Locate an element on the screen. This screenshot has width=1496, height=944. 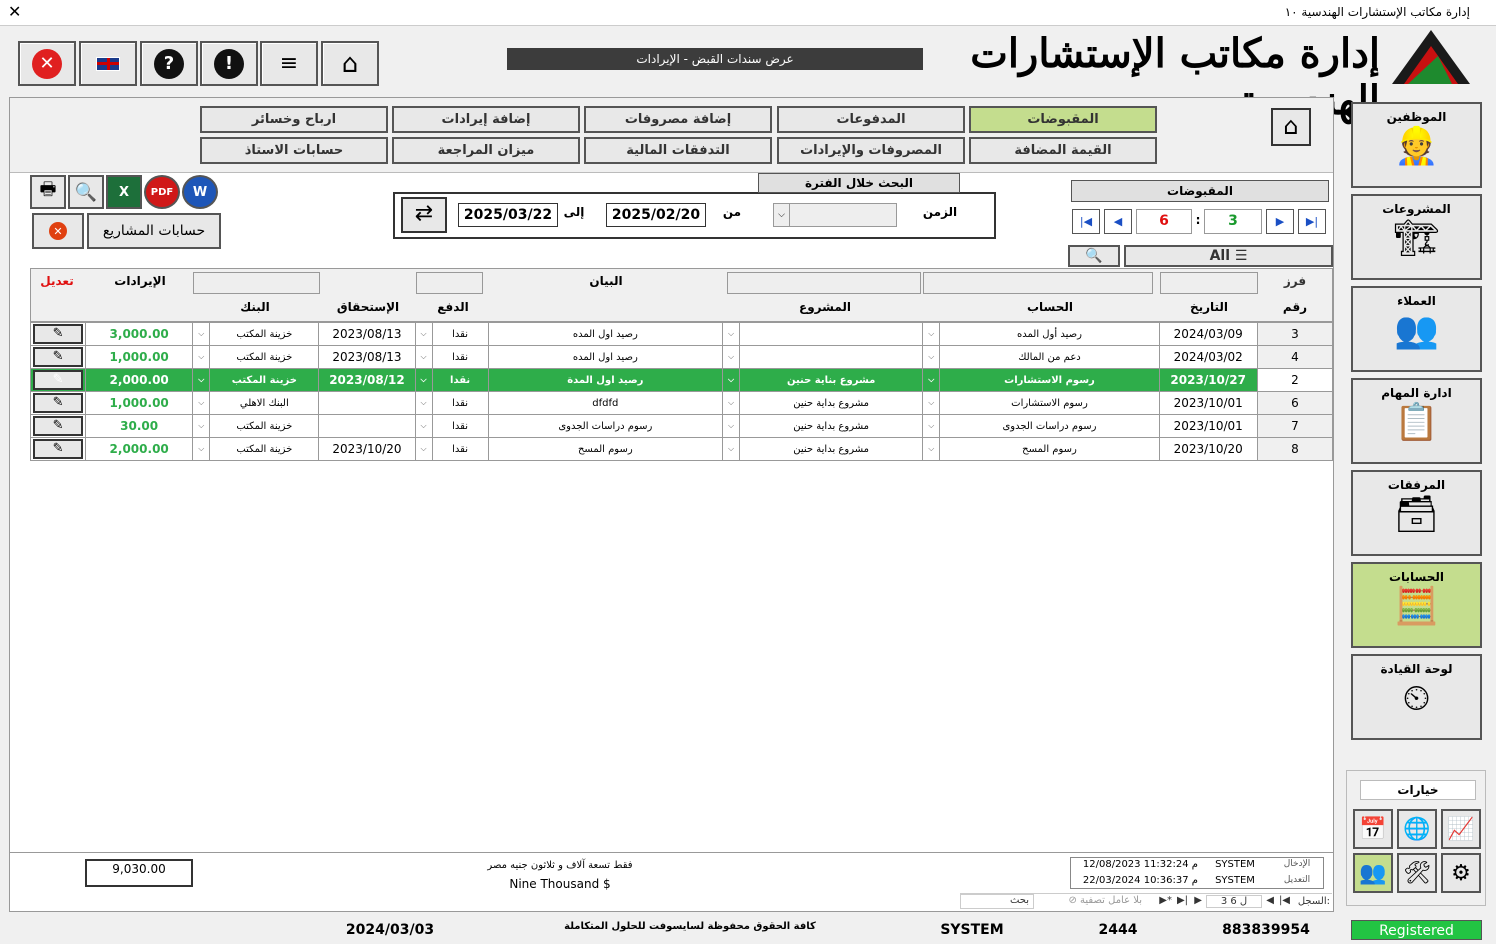
menu-button: ≡ is located at coordinates (289, 63).